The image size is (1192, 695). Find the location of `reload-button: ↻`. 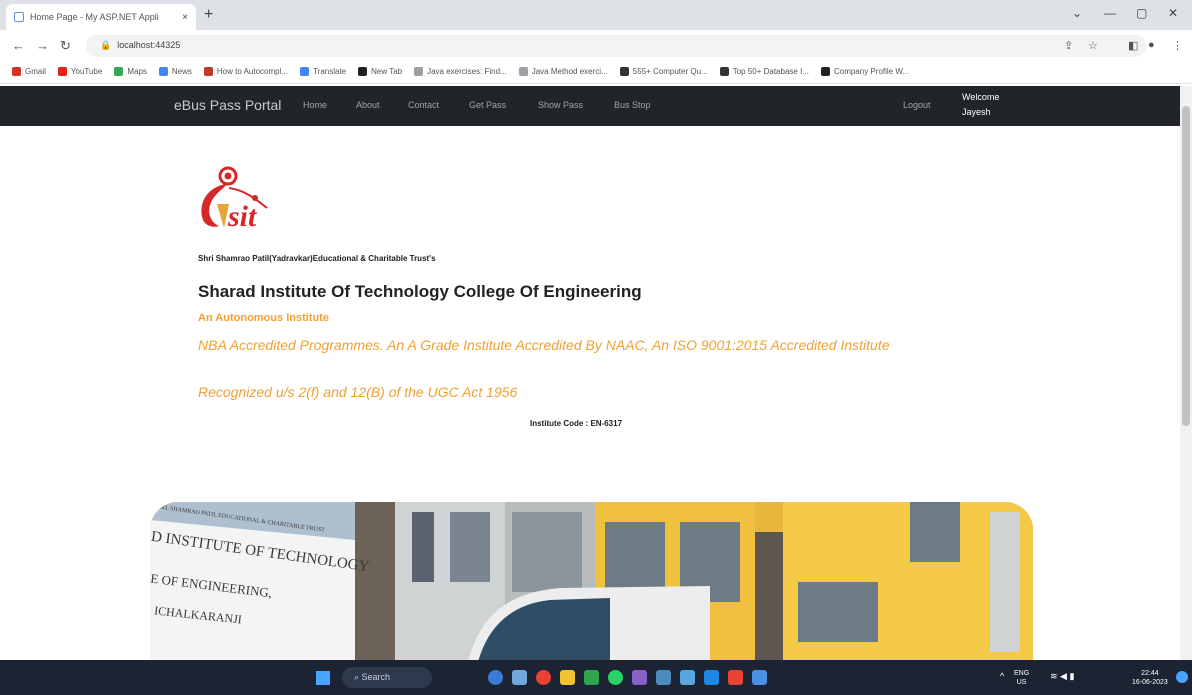

reload-button: ↻ is located at coordinates (65, 46).